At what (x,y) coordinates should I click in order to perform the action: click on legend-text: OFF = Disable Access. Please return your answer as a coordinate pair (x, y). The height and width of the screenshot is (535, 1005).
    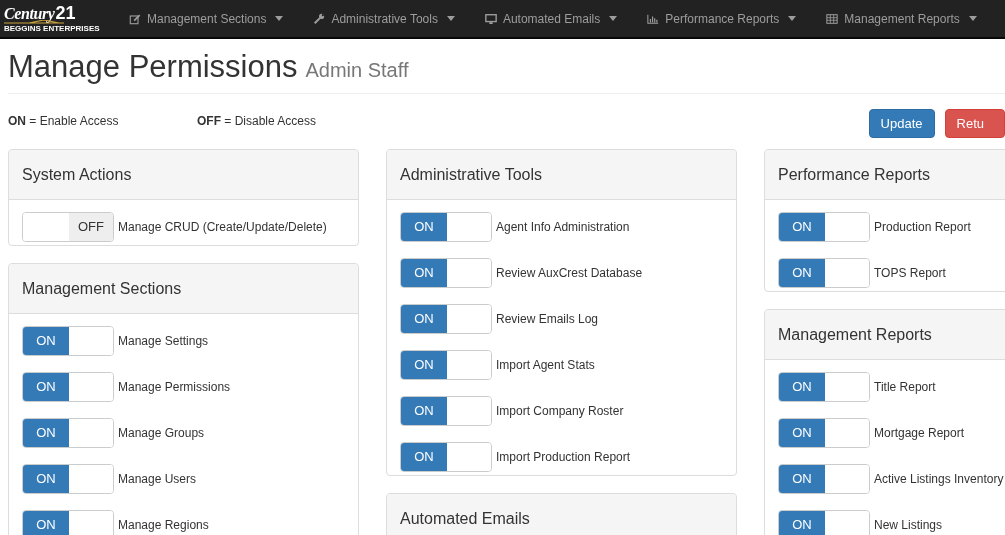
    Looking at the image, I should click on (257, 121).